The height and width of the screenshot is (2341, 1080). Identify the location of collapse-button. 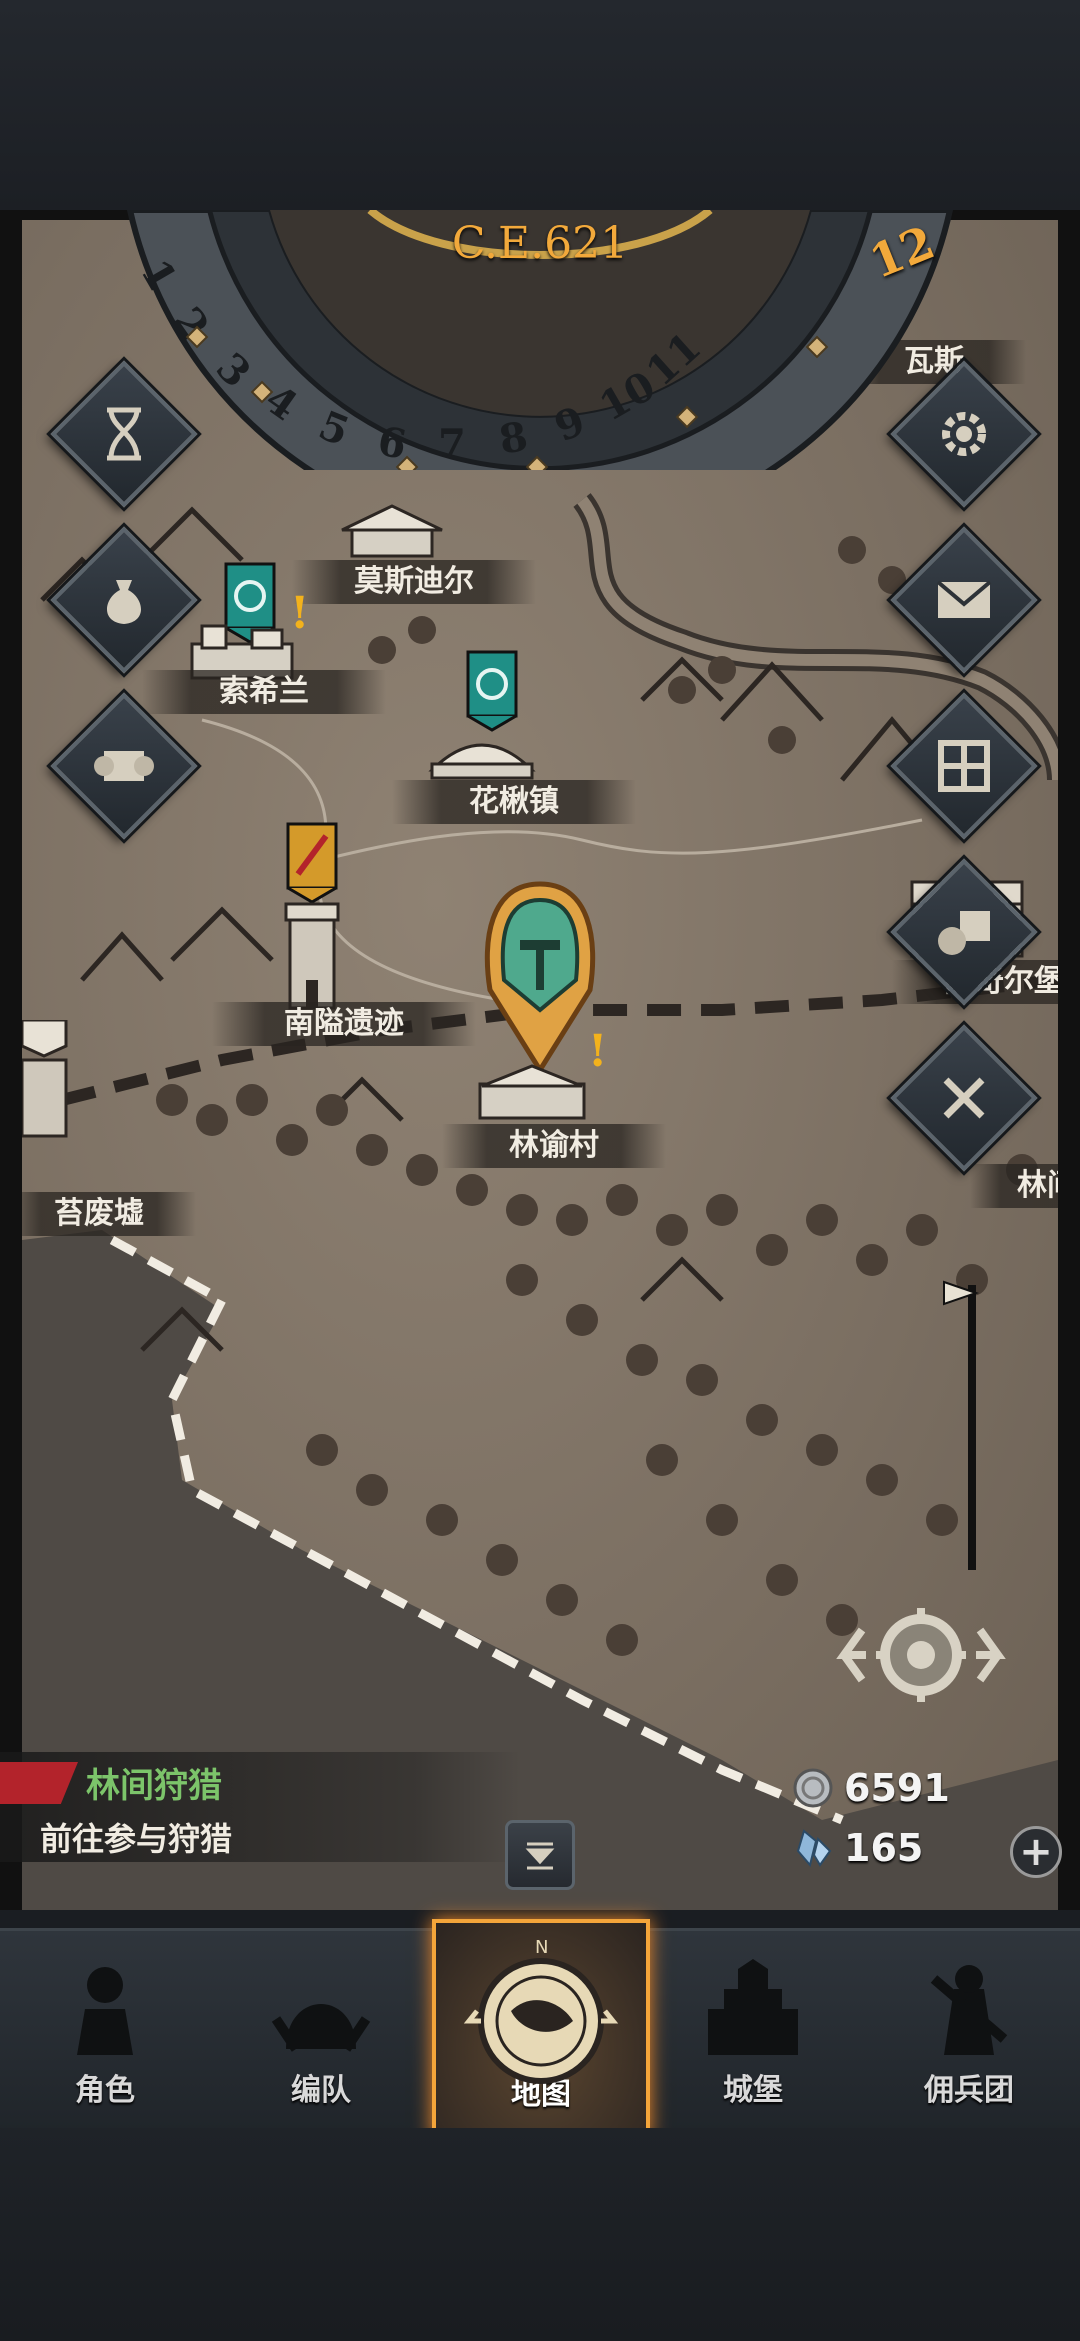
(540, 1855).